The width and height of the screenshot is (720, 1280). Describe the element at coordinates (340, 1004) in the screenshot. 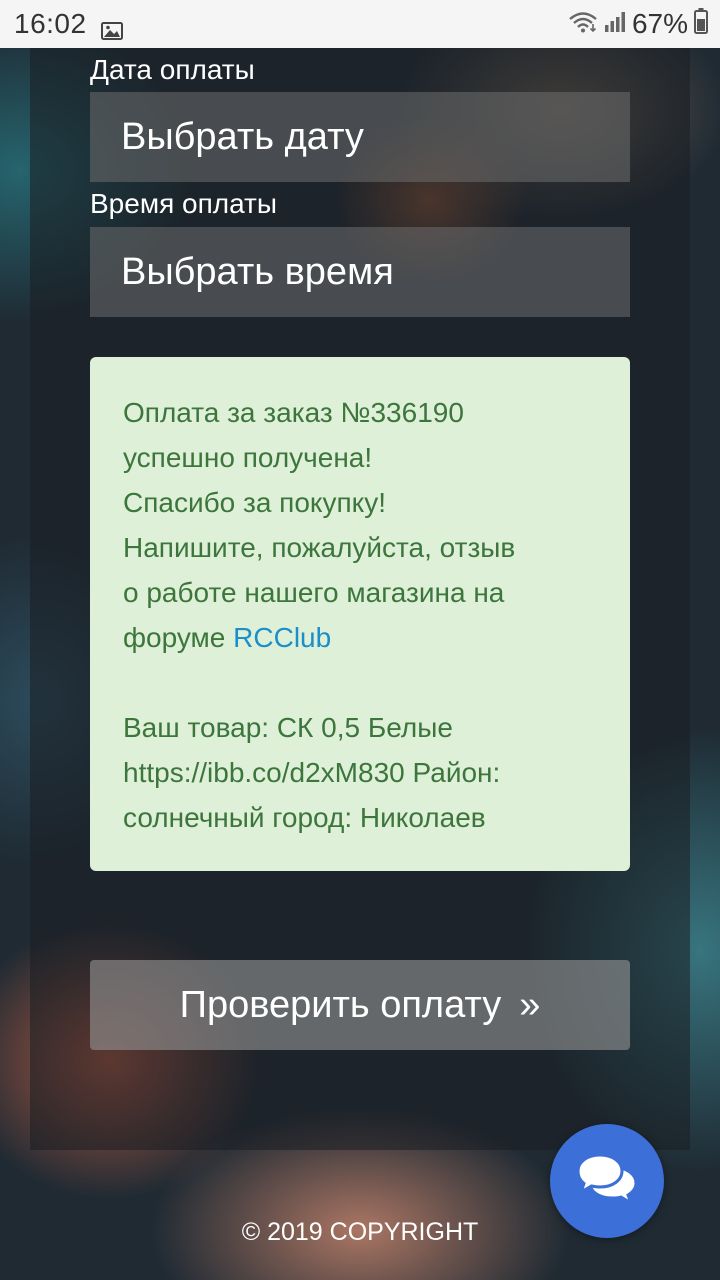

I see `check-payment-label: Проверить оплату` at that location.